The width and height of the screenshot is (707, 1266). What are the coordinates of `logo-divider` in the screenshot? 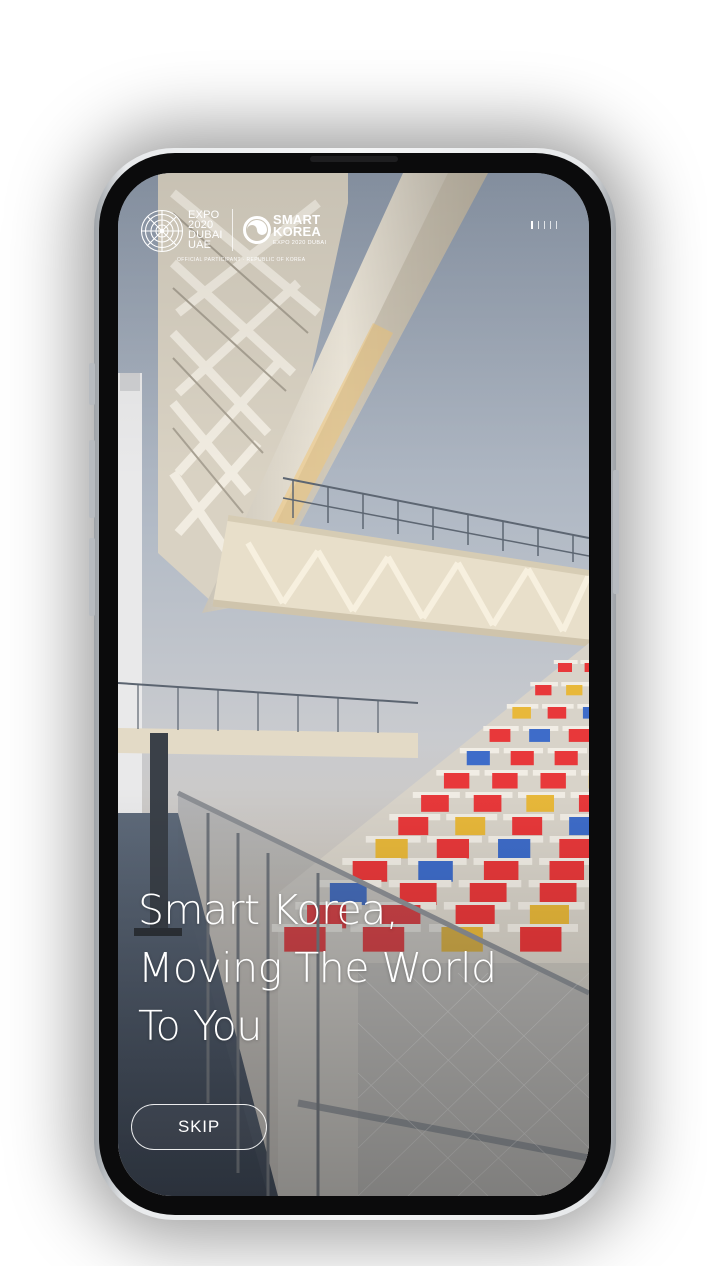 It's located at (232, 230).